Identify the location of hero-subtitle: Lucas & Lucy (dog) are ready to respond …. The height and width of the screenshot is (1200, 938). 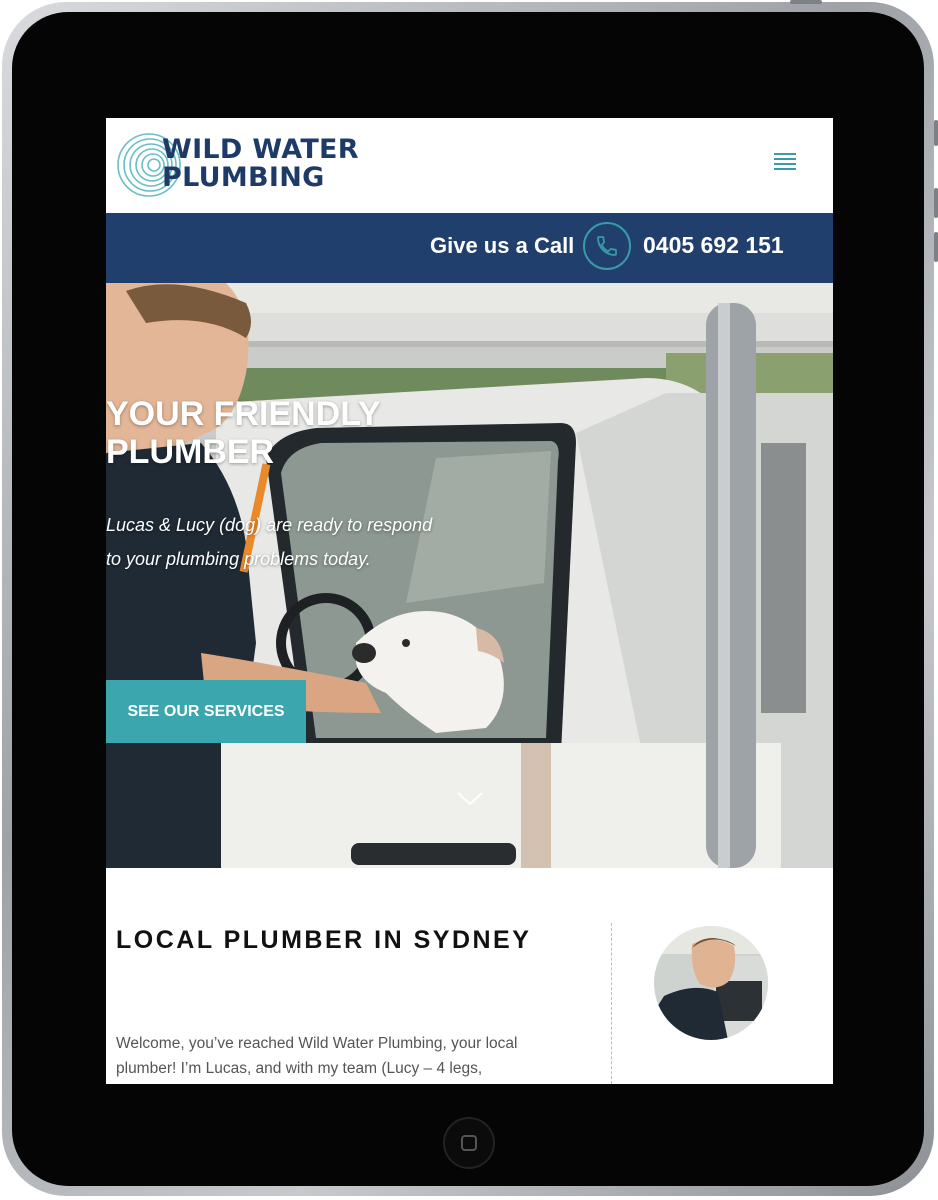
(269, 542).